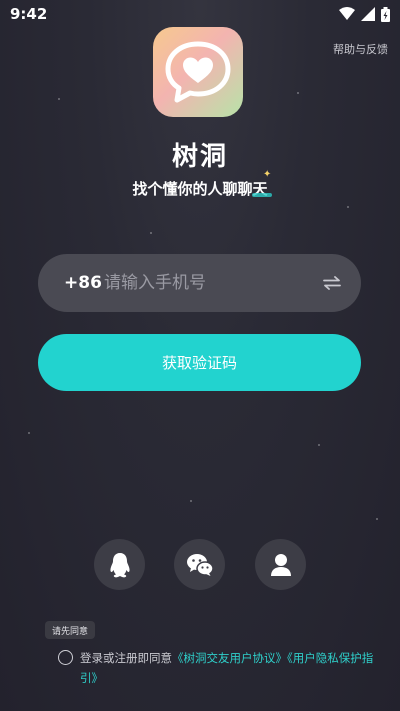 The image size is (400, 711). I want to click on agreement-text: 登录或注册即同意《树洞交友用户协议》《用户隐私保护指引》, so click(230, 668).